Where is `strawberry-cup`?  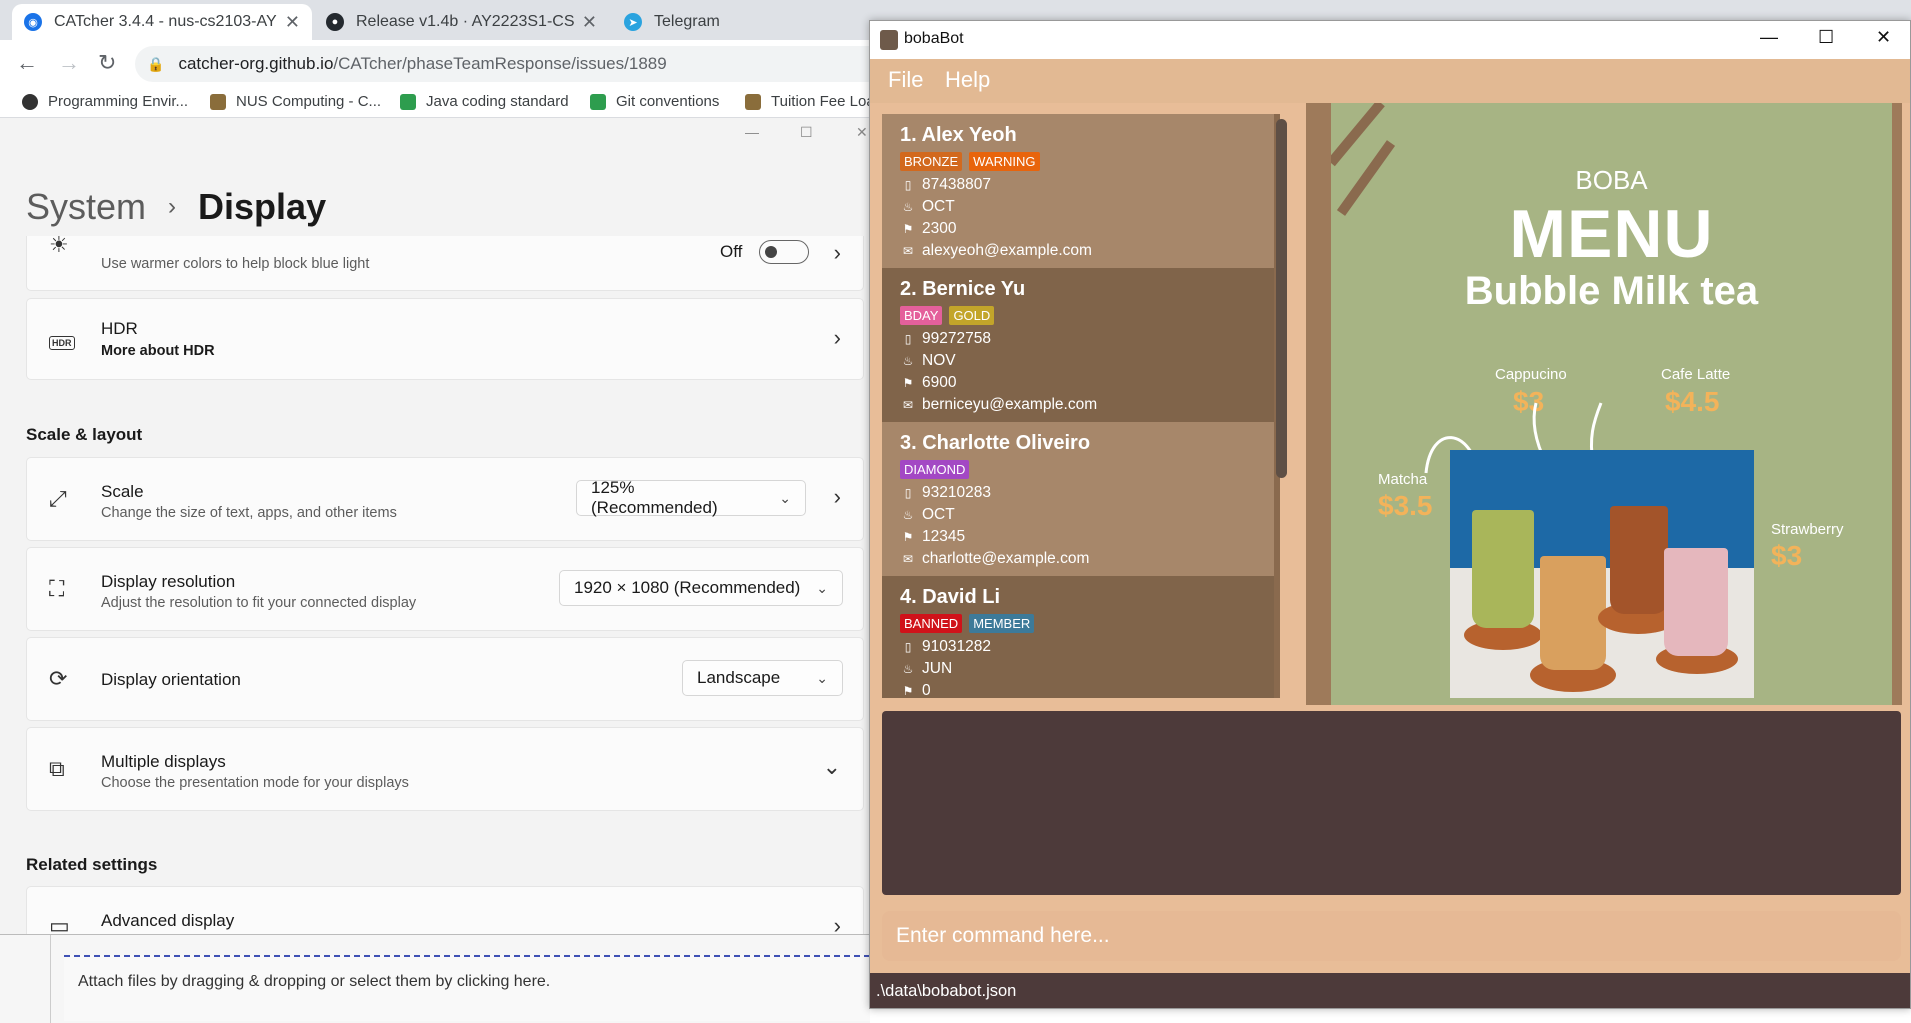 strawberry-cup is located at coordinates (1696, 602).